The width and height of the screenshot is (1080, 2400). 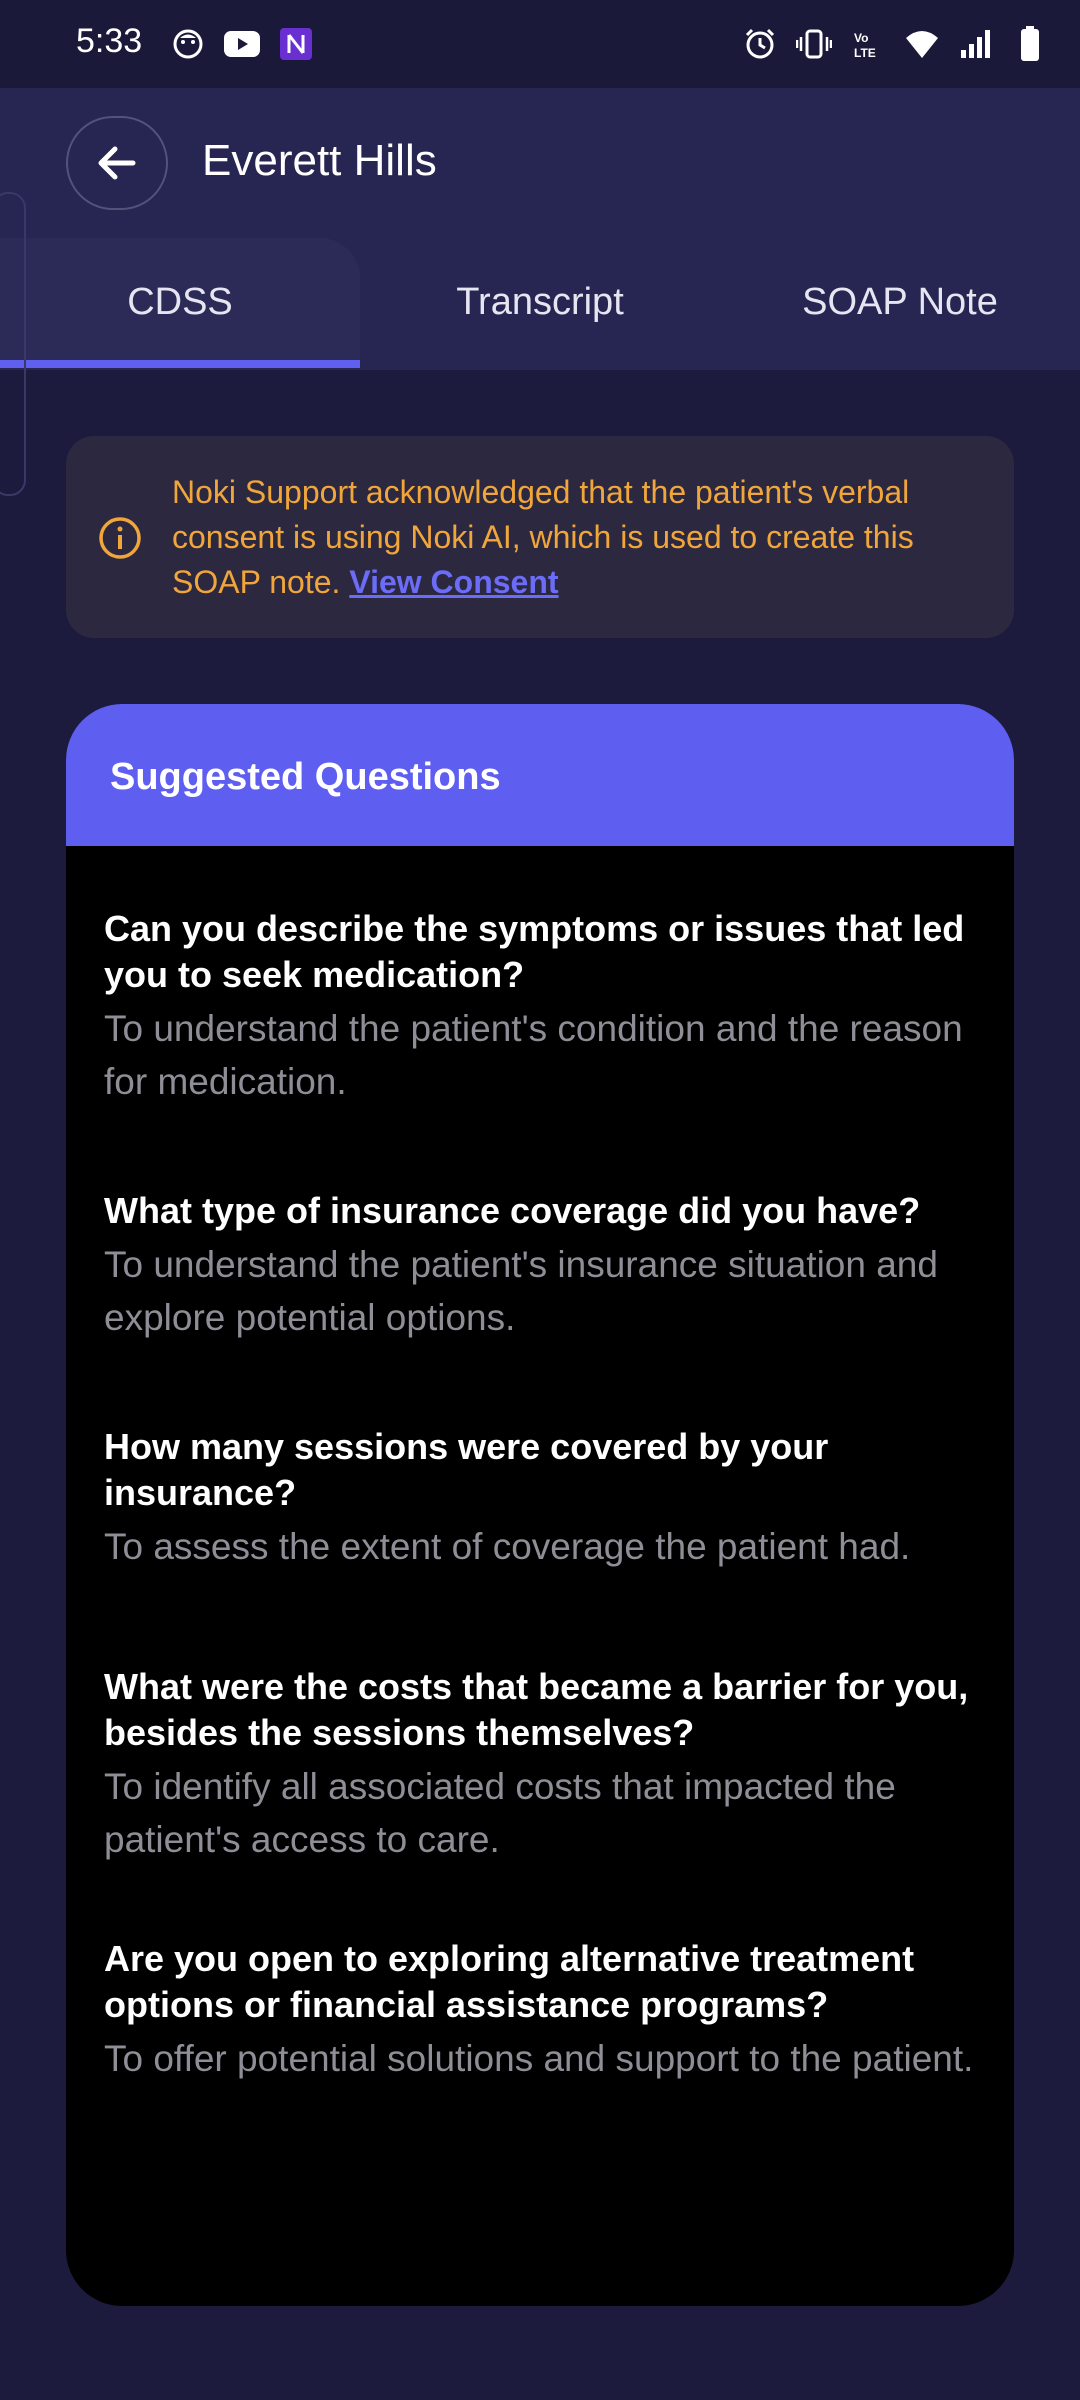 I want to click on signal-icon, so click(x=976, y=44).